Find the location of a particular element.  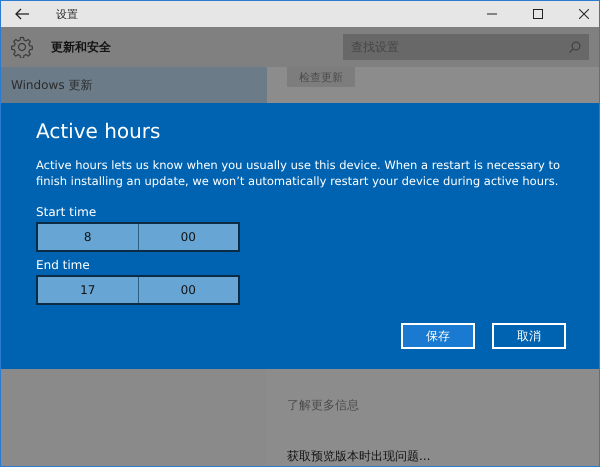

gear-icon is located at coordinates (22, 47).